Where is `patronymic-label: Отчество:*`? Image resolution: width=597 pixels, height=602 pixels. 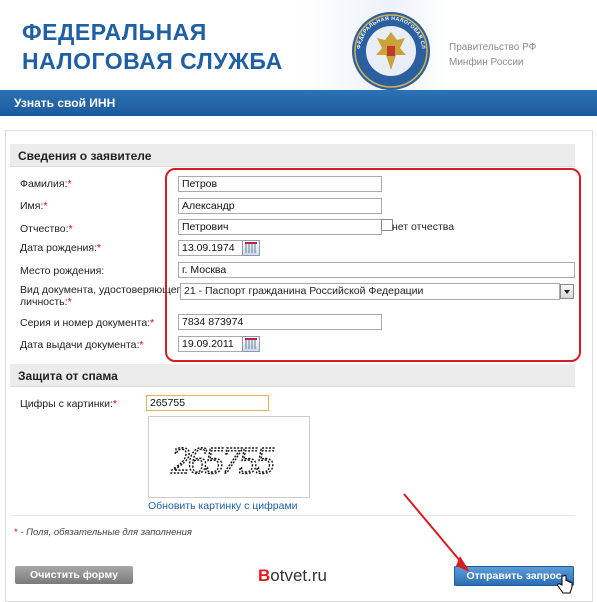
patronymic-label: Отчество:* is located at coordinates (46, 229).